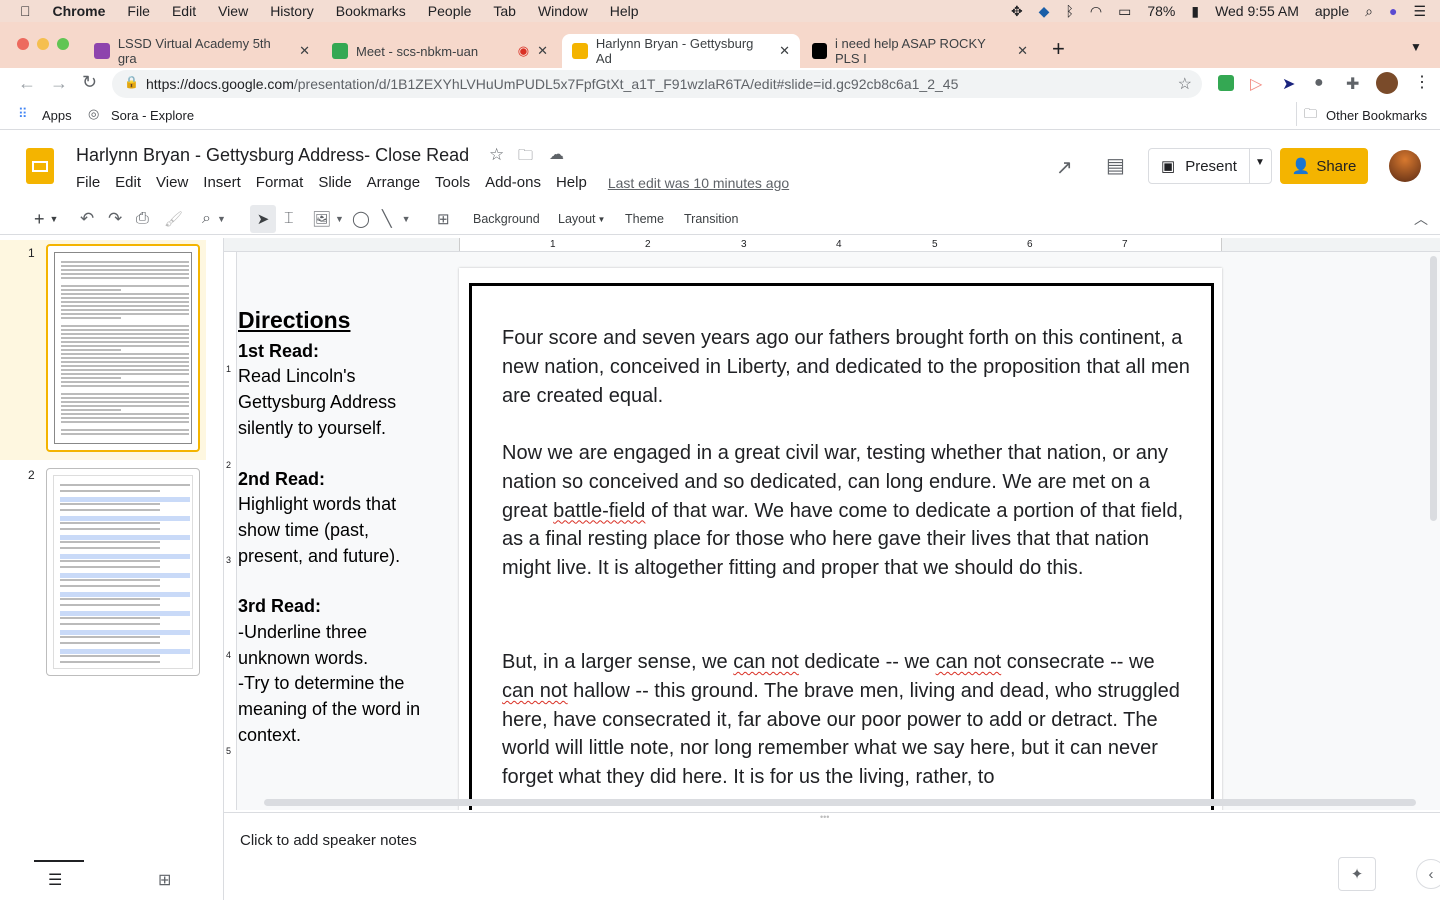 Image resolution: width=1440 pixels, height=900 pixels. Describe the element at coordinates (222, 182) in the screenshot. I see `menu-insert: Insert` at that location.